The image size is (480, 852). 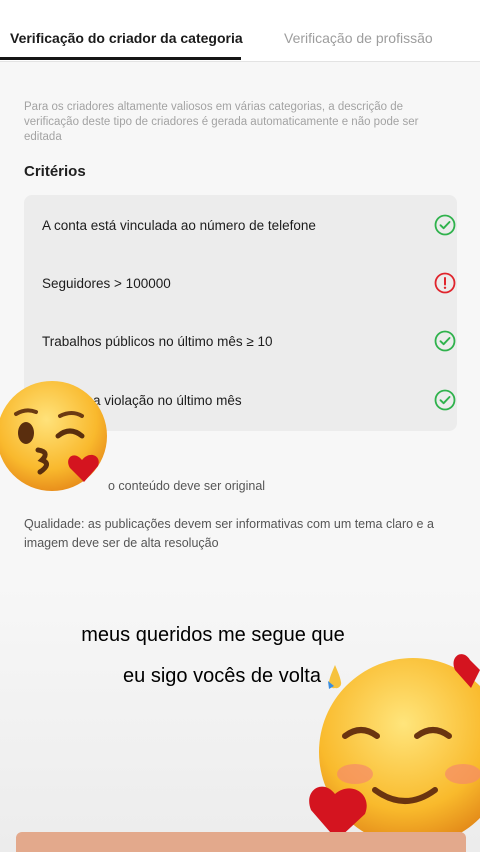 I want to click on criteria-title: Critérios, so click(x=55, y=171).